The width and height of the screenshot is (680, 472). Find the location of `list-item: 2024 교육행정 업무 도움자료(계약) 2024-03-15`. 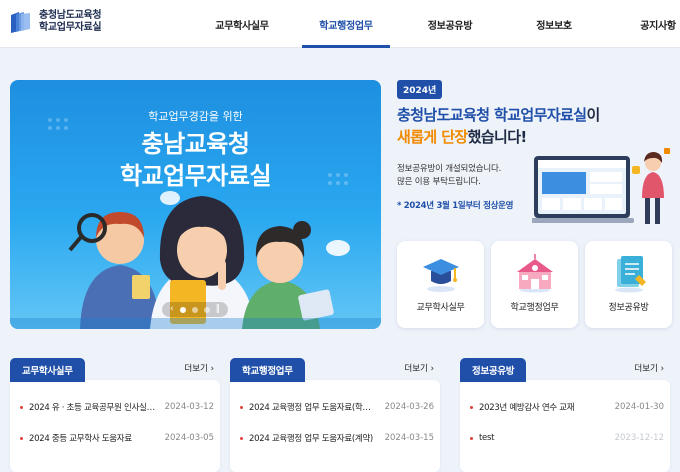

list-item: 2024 교육행정 업무 도움자료(계약) 2024-03-15 is located at coordinates (337, 438).